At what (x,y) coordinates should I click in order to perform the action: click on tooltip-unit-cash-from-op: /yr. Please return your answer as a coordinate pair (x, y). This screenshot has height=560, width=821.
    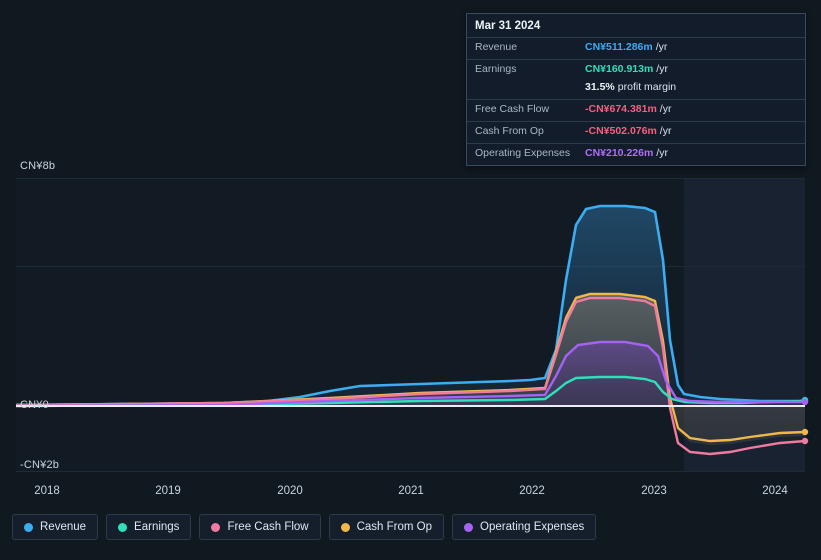
    Looking at the image, I should click on (665, 131).